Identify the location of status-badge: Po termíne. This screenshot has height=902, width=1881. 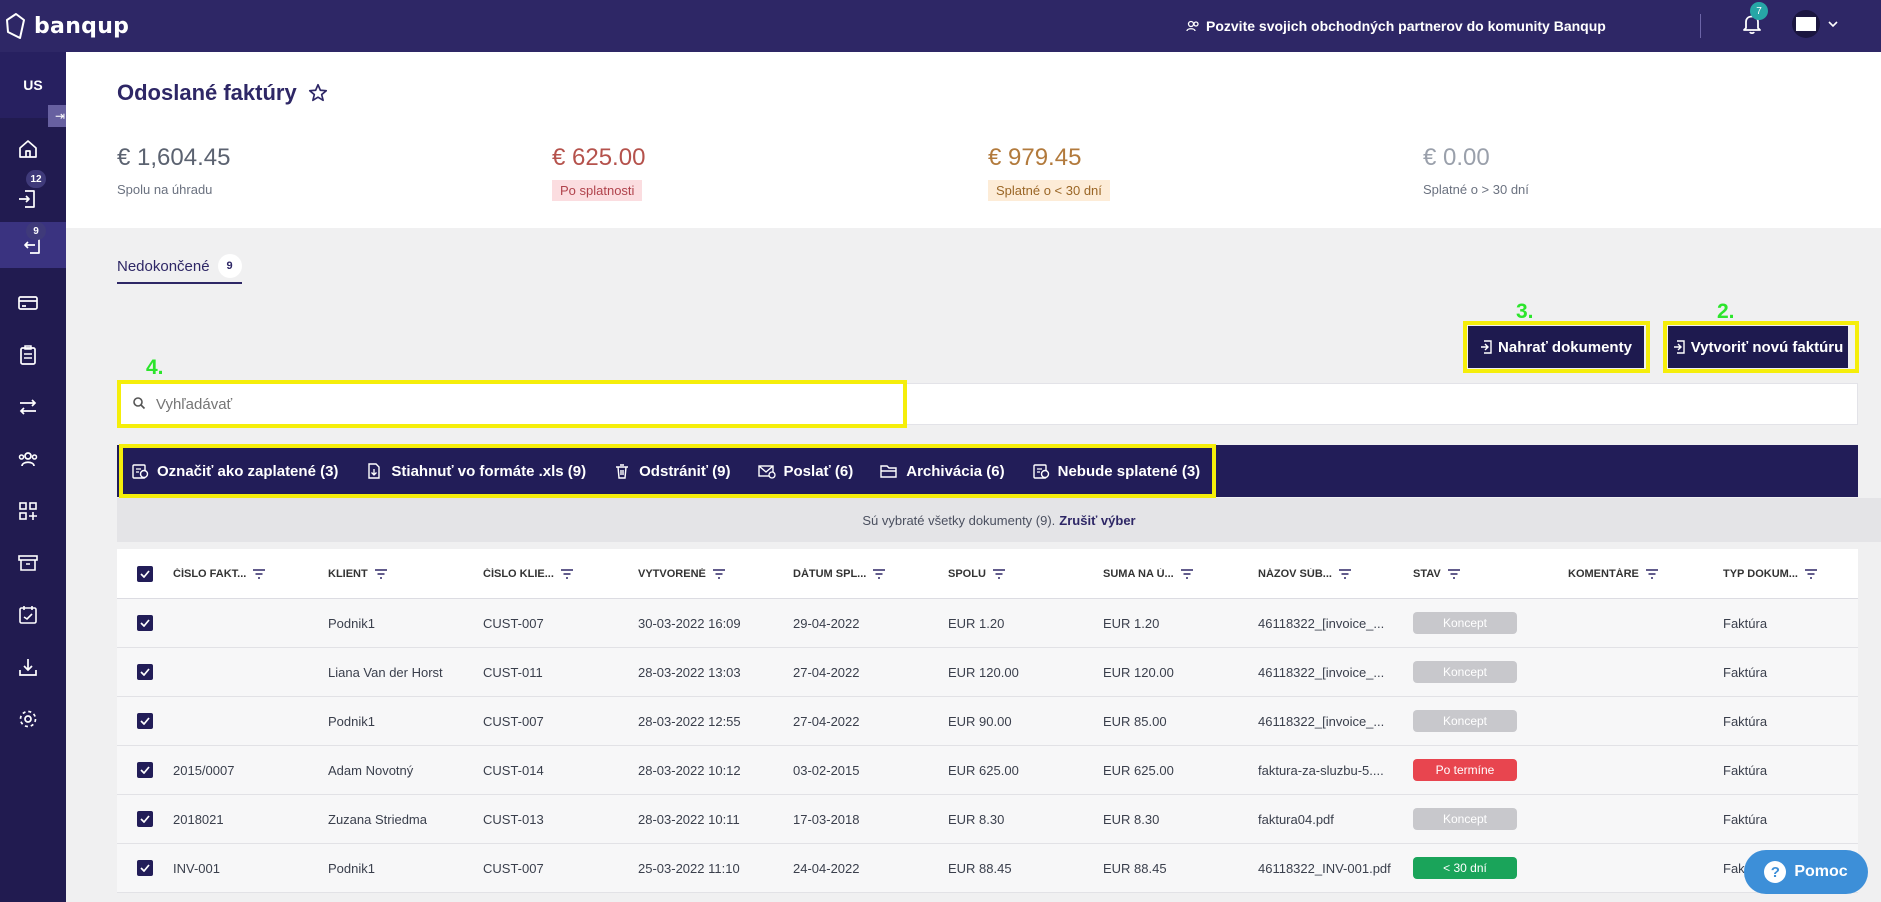
(1465, 770).